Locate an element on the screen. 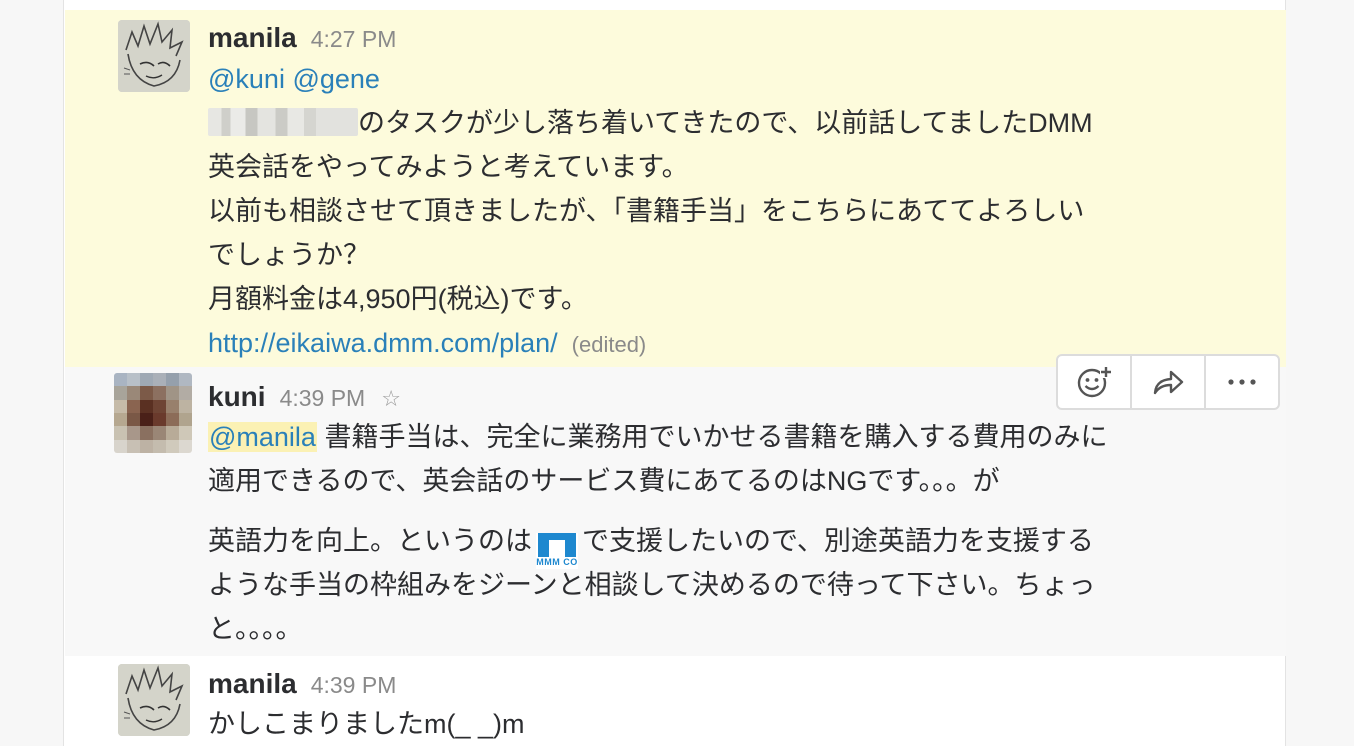 Image resolution: width=1354 pixels, height=746 pixels. star-icon: ☆ is located at coordinates (391, 399).